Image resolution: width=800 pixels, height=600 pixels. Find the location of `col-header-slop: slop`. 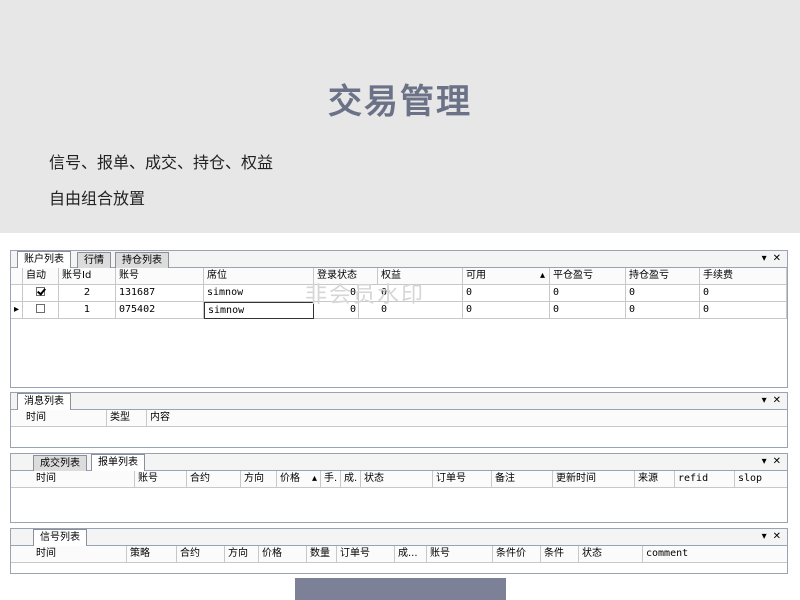

col-header-slop: slop is located at coordinates (761, 479).